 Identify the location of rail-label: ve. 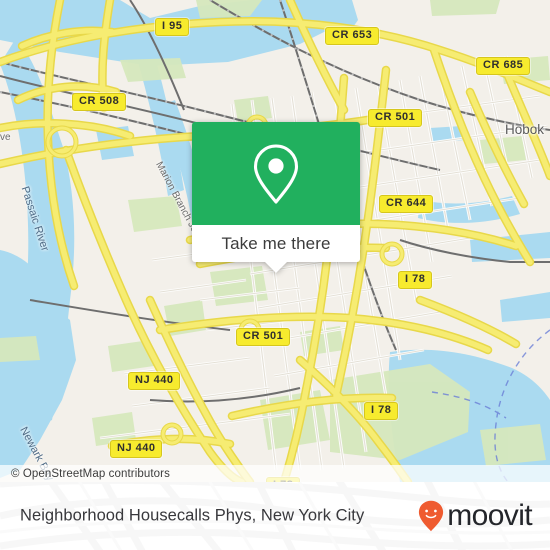
(5, 137).